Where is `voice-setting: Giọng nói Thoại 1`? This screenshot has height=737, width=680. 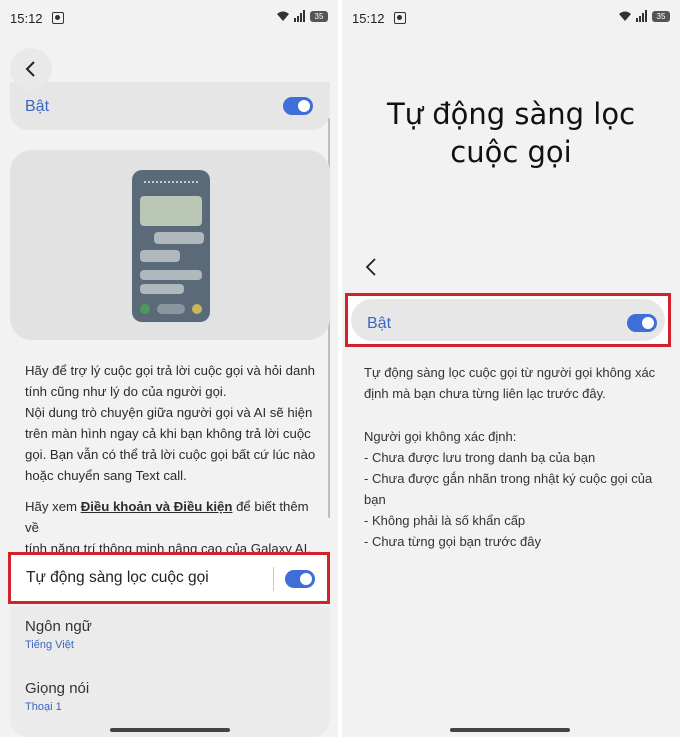
voice-setting: Giọng nói Thoại 1 is located at coordinates (57, 696).